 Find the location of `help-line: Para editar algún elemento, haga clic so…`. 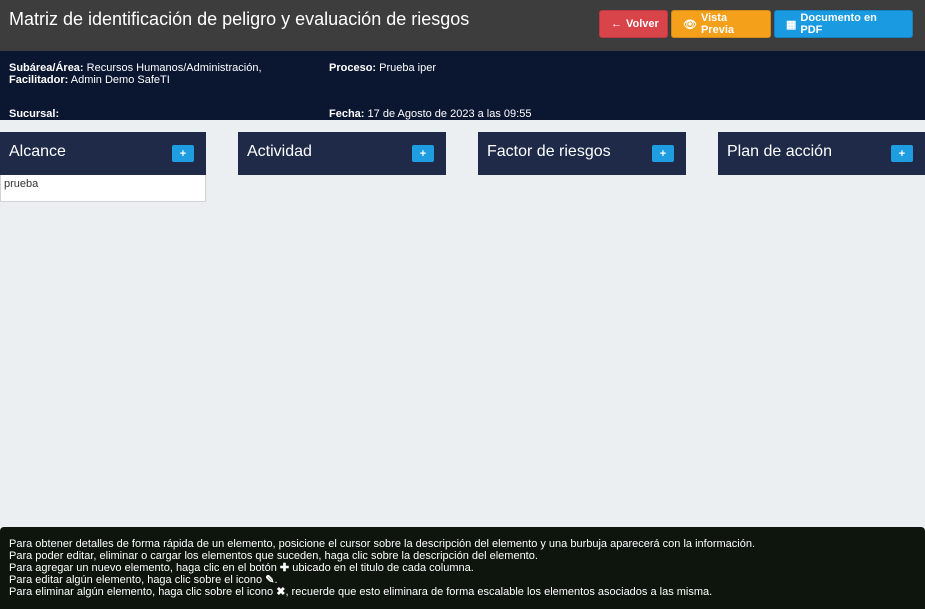

help-line: Para editar algún elemento, haga clic so… is located at coordinates (462, 580).